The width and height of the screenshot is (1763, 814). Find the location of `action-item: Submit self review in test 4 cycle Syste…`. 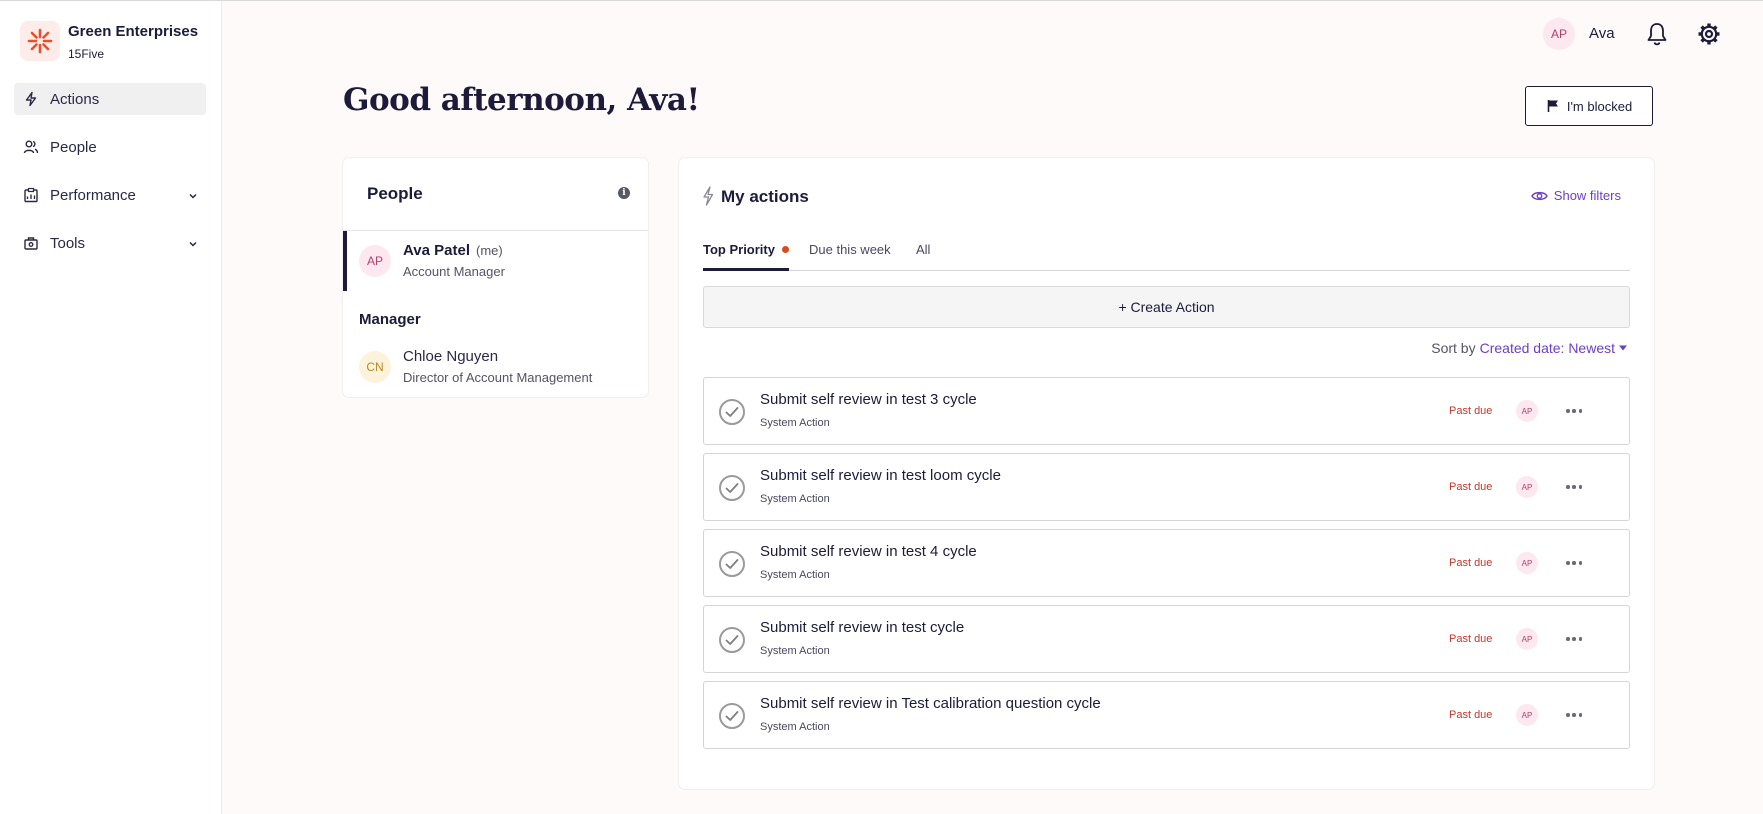

action-item: Submit self review in test 4 cycle Syste… is located at coordinates (1166, 563).